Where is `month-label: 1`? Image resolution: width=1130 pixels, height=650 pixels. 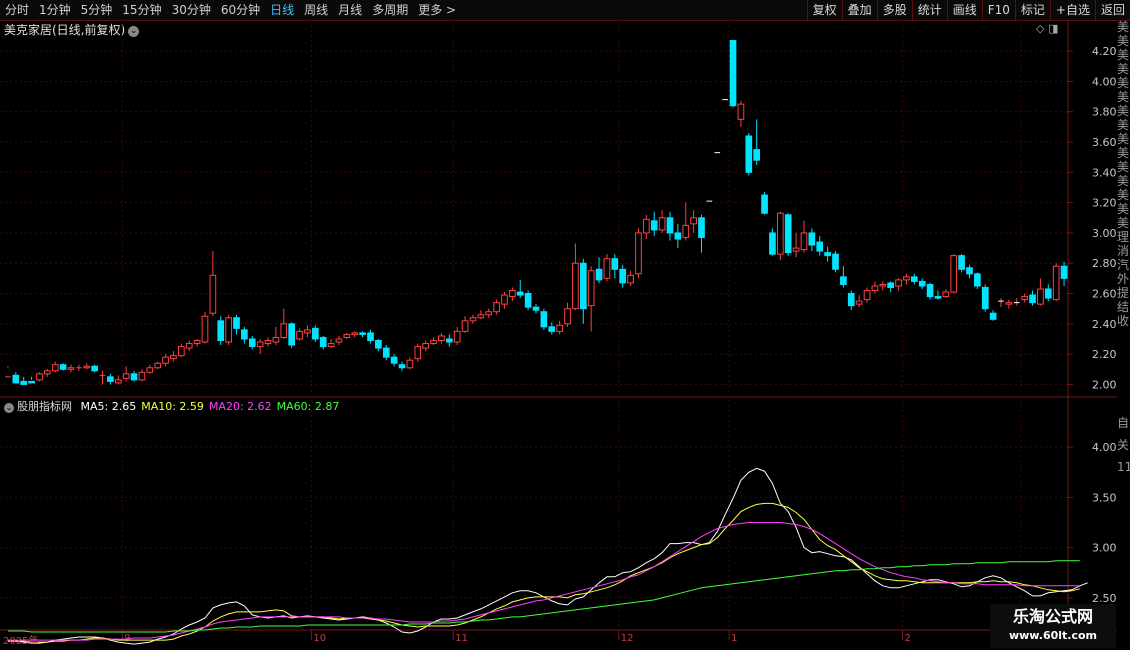 month-label: 1 is located at coordinates (734, 638).